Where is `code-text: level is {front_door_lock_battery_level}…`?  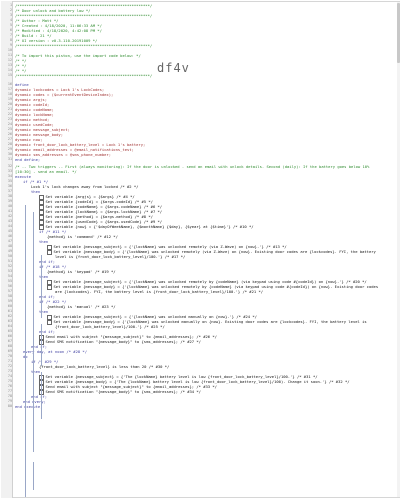 code-text: level is {front_door_lock_battery_level}… is located at coordinates (120, 256).